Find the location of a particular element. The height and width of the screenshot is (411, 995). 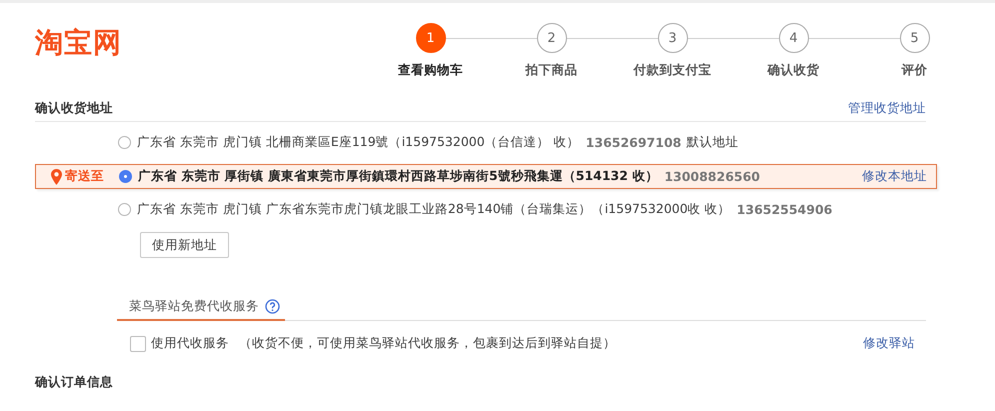

location-pin-icon is located at coordinates (56, 176).